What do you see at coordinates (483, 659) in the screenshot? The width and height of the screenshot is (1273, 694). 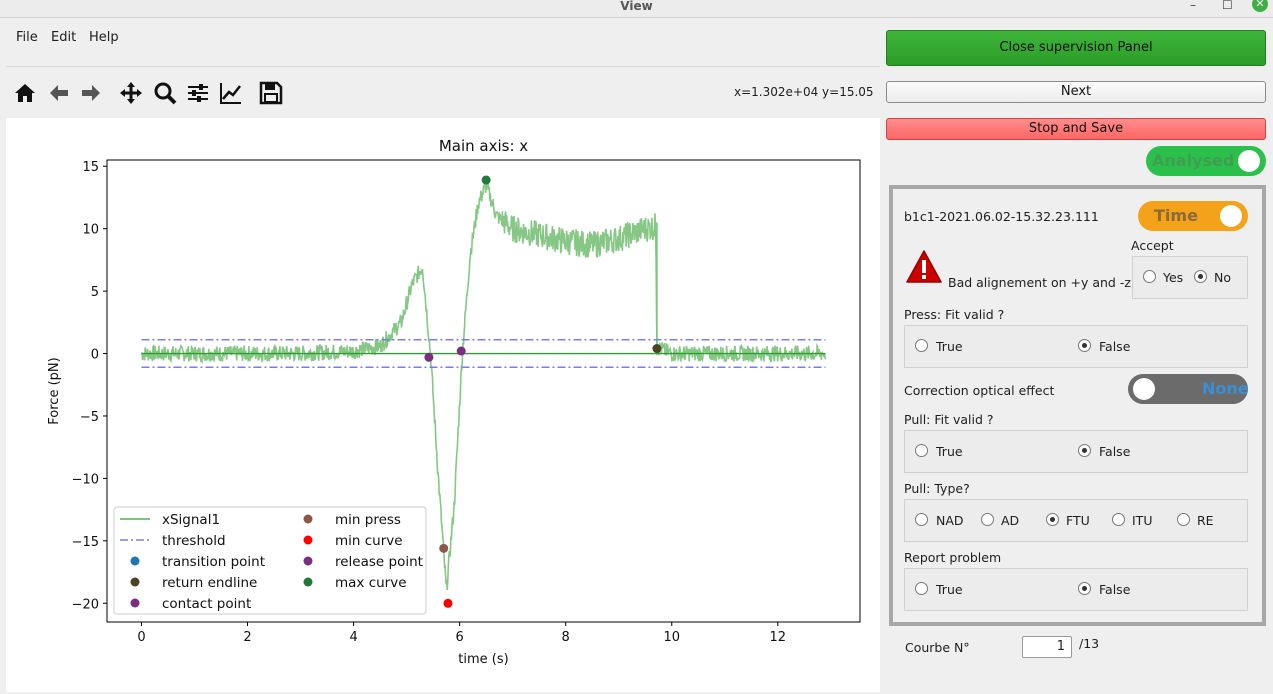 I see `x-axis-label: time (s)` at bounding box center [483, 659].